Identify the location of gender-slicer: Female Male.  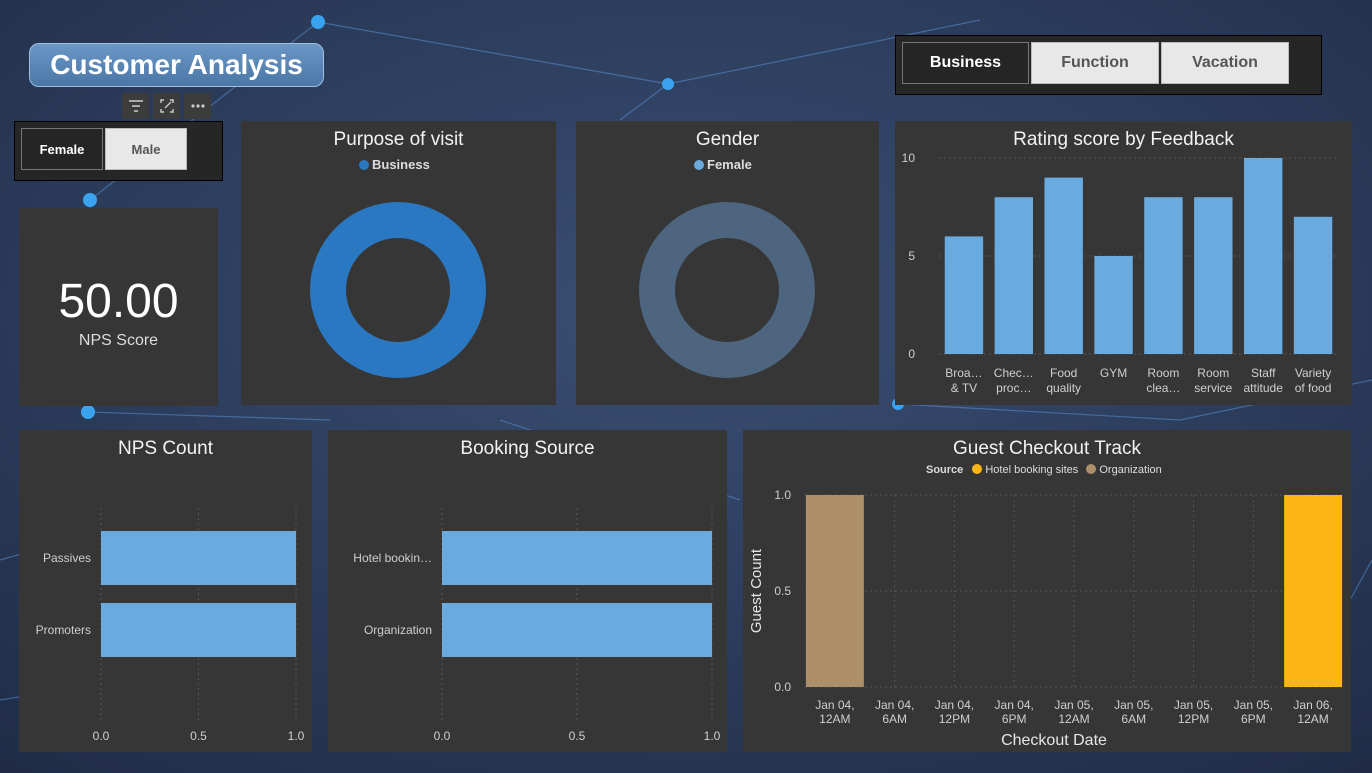
(118, 151).